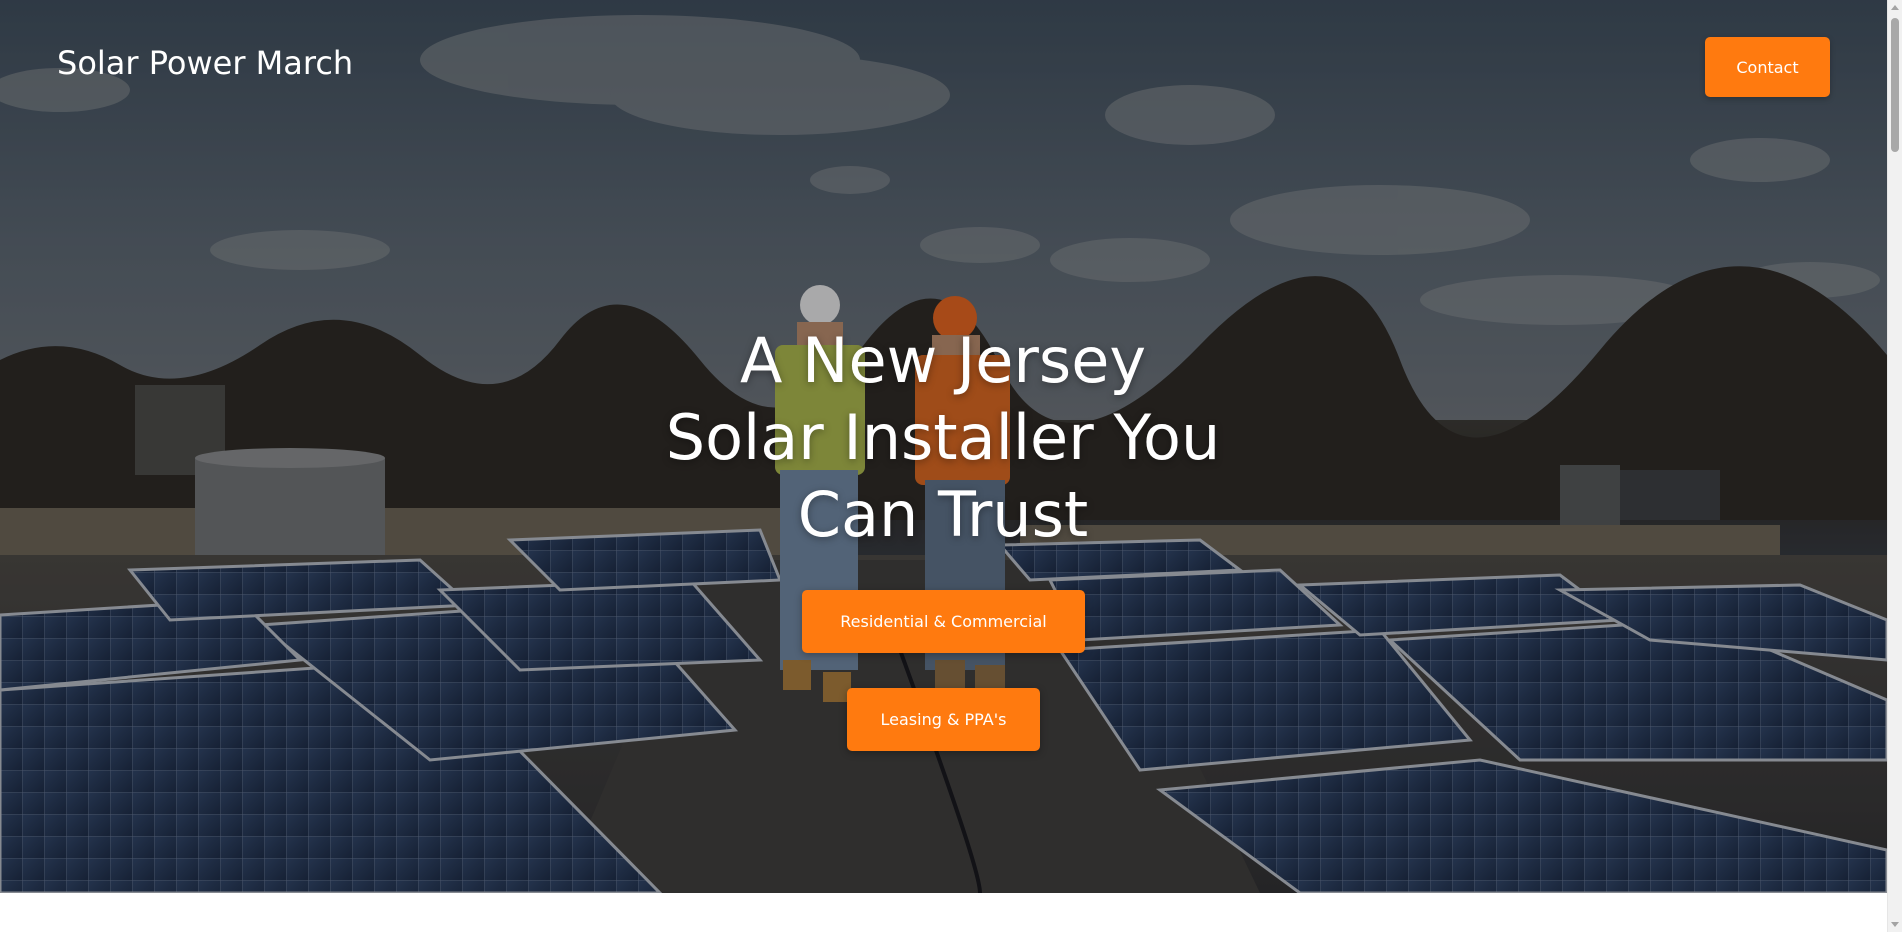  I want to click on scroll-up-icon, so click(1895, 7).